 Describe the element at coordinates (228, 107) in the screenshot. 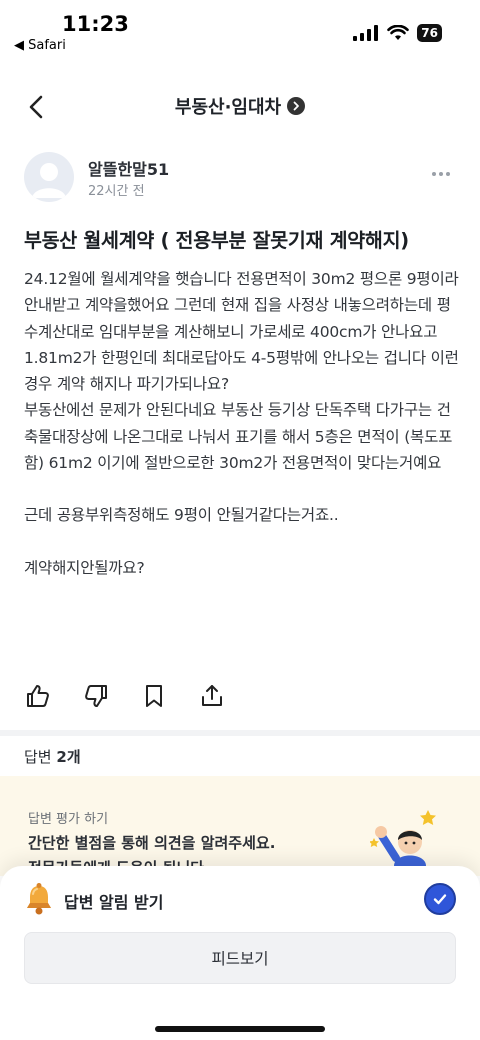

I see `page-title: 부동산·임대차` at that location.